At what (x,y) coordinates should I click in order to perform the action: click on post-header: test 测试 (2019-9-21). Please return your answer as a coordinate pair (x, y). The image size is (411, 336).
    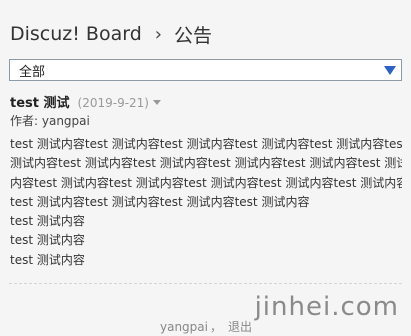
    Looking at the image, I should click on (85, 101).